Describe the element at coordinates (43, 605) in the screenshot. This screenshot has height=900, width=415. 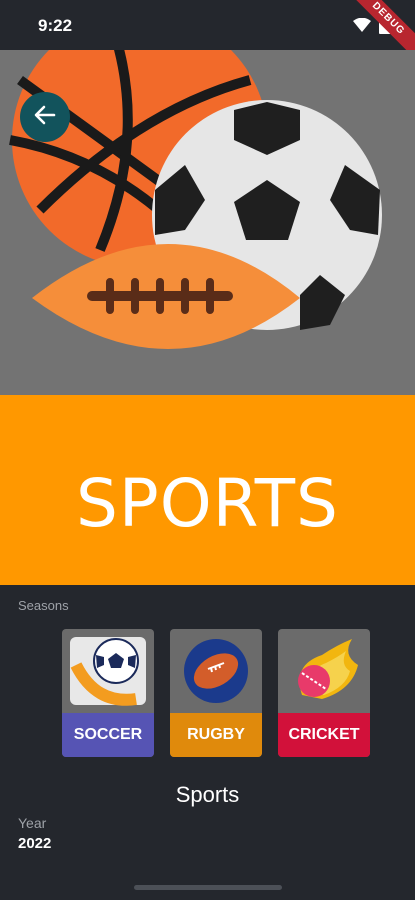
I see `seasons-label: Seasons` at that location.